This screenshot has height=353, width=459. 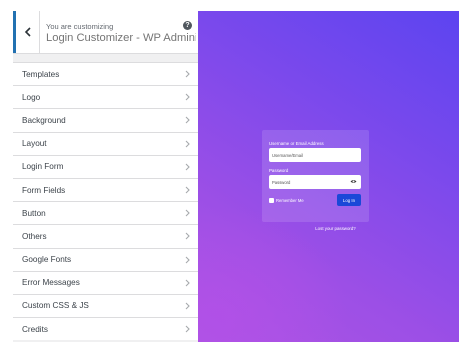 I want to click on sidebar-item-templates: Templates, so click(x=105, y=74).